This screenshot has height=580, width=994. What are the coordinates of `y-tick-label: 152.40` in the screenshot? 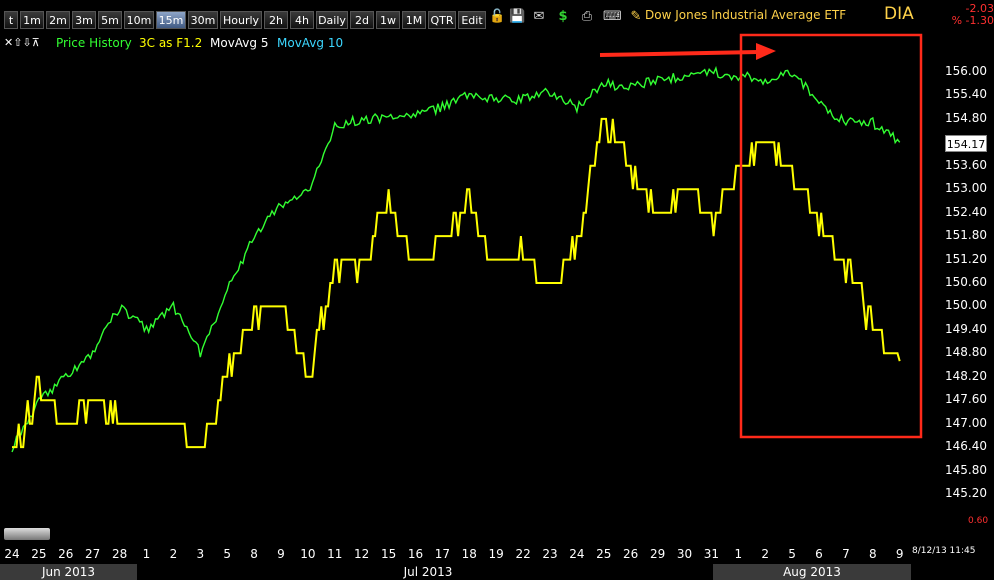 It's located at (966, 211).